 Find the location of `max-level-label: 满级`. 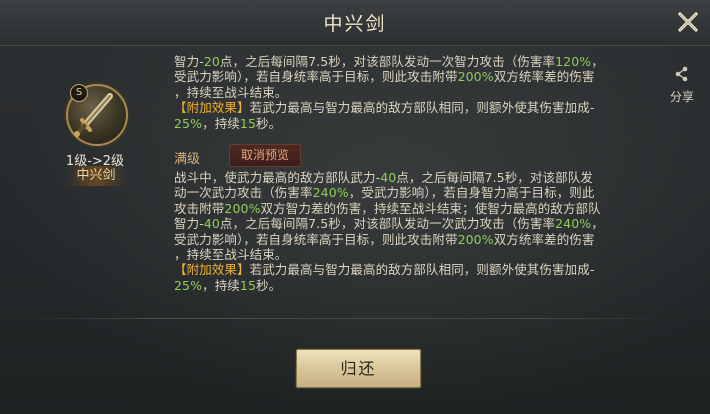

max-level-label: 满级 is located at coordinates (187, 159).